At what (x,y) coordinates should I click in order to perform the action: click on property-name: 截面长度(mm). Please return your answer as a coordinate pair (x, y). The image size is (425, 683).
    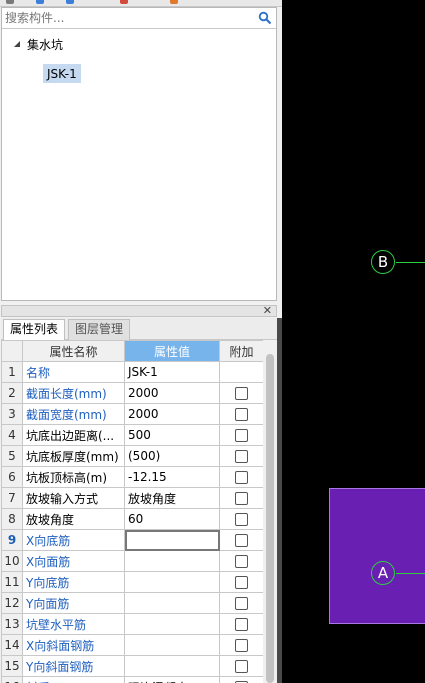
    Looking at the image, I should click on (73, 393).